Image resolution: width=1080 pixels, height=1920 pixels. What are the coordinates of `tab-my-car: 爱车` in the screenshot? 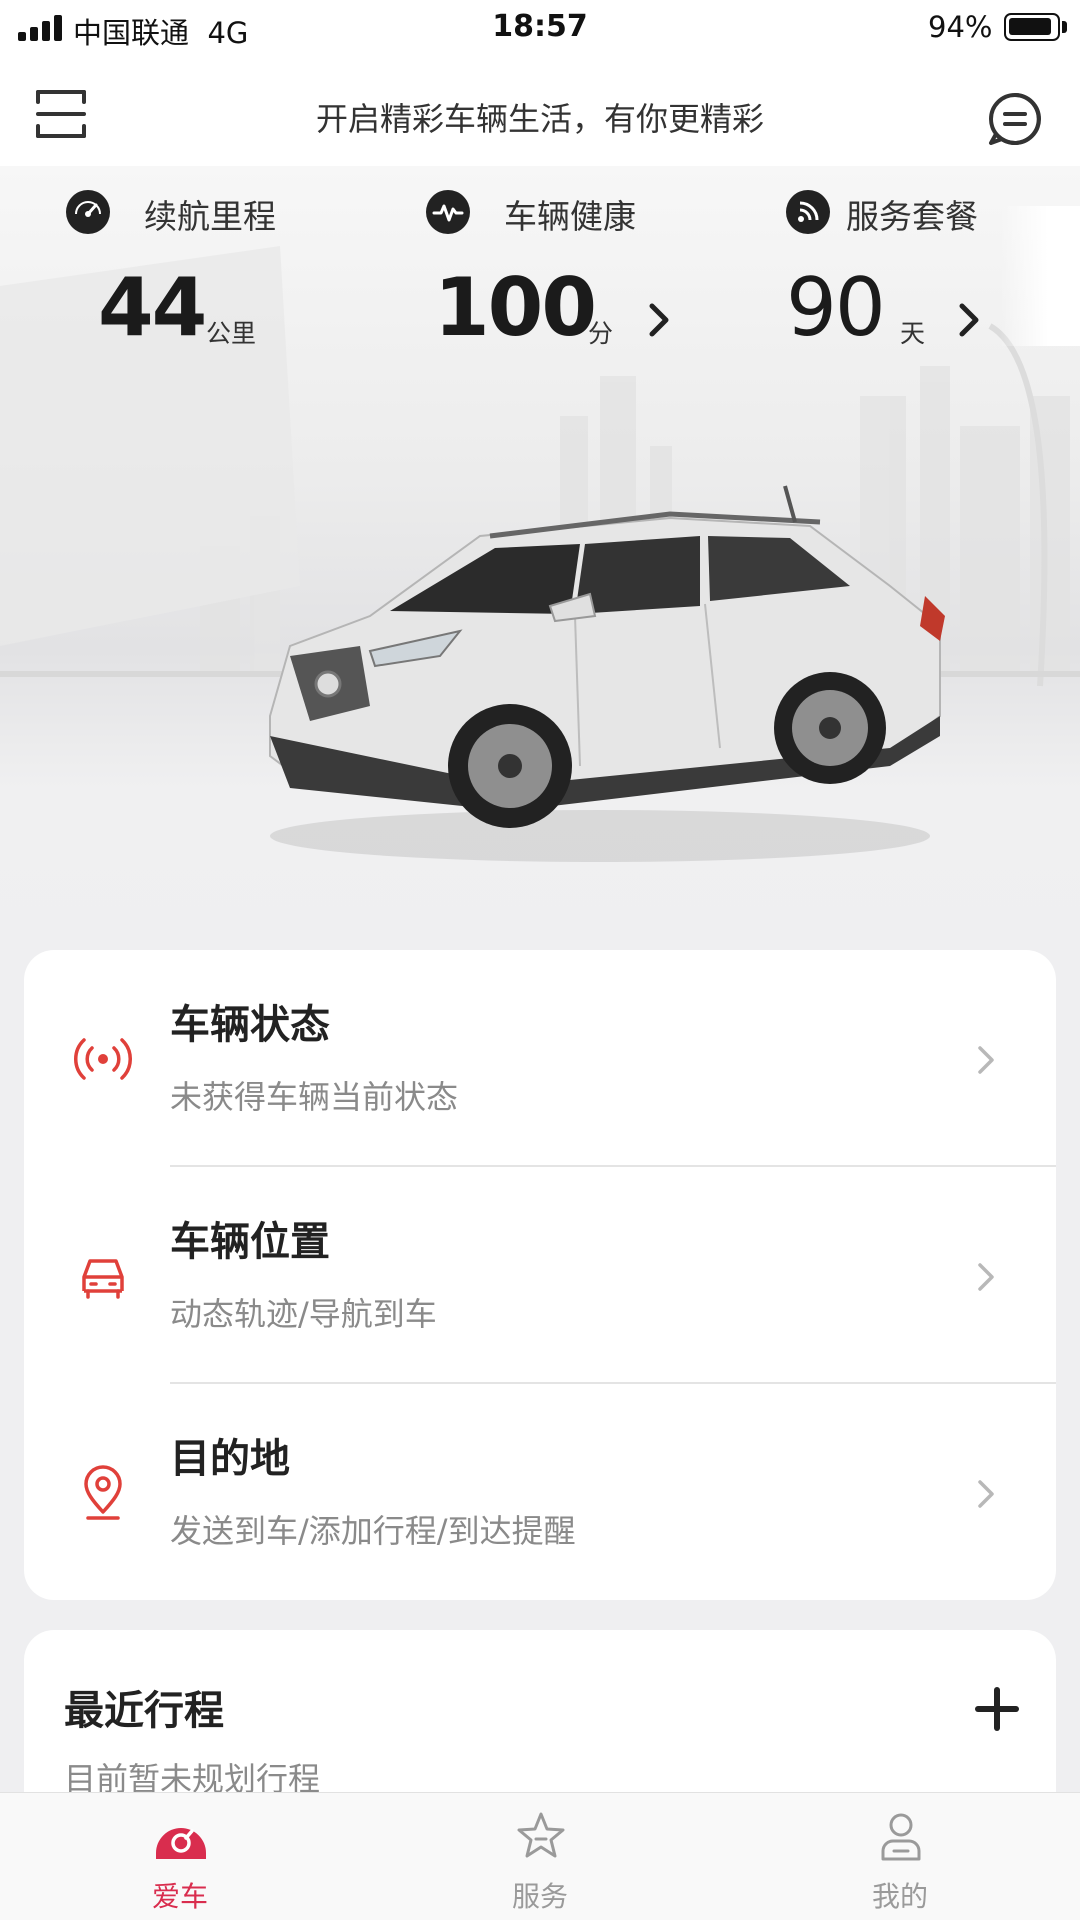 It's located at (180, 1856).